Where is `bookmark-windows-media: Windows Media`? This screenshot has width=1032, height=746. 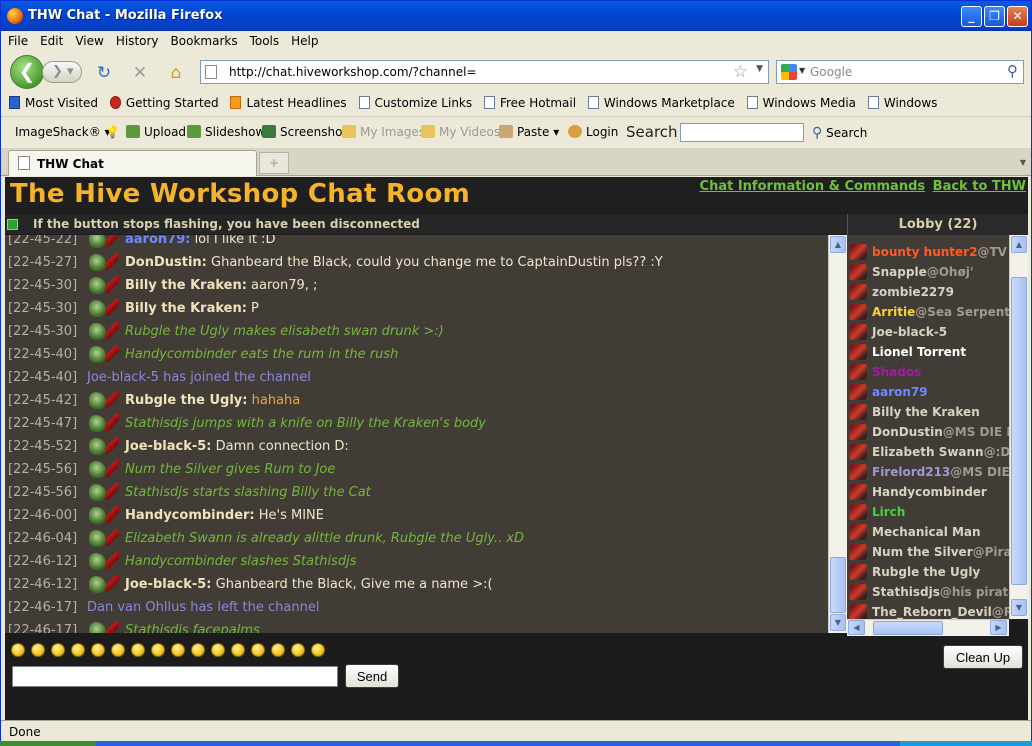 bookmark-windows-media: Windows Media is located at coordinates (801, 103).